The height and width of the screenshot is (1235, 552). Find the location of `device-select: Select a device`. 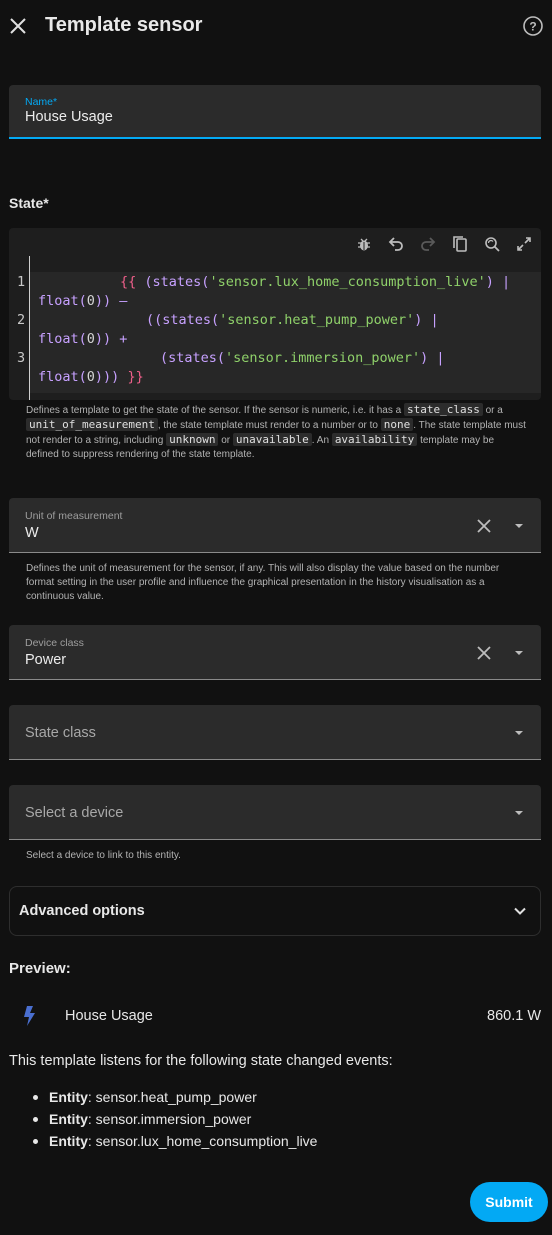

device-select: Select a device is located at coordinates (275, 812).